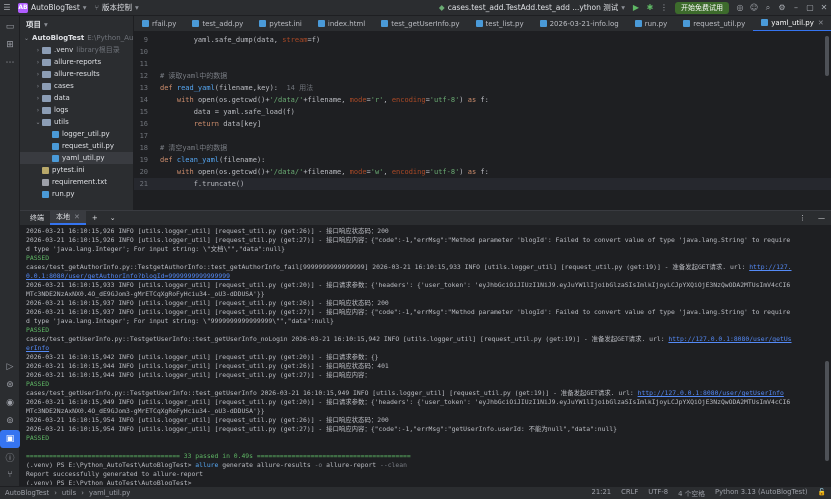 Image resolution: width=831 pixels, height=499 pixels. What do you see at coordinates (10, 475) in the screenshot?
I see `git-icon: ⑂` at bounding box center [10, 475].